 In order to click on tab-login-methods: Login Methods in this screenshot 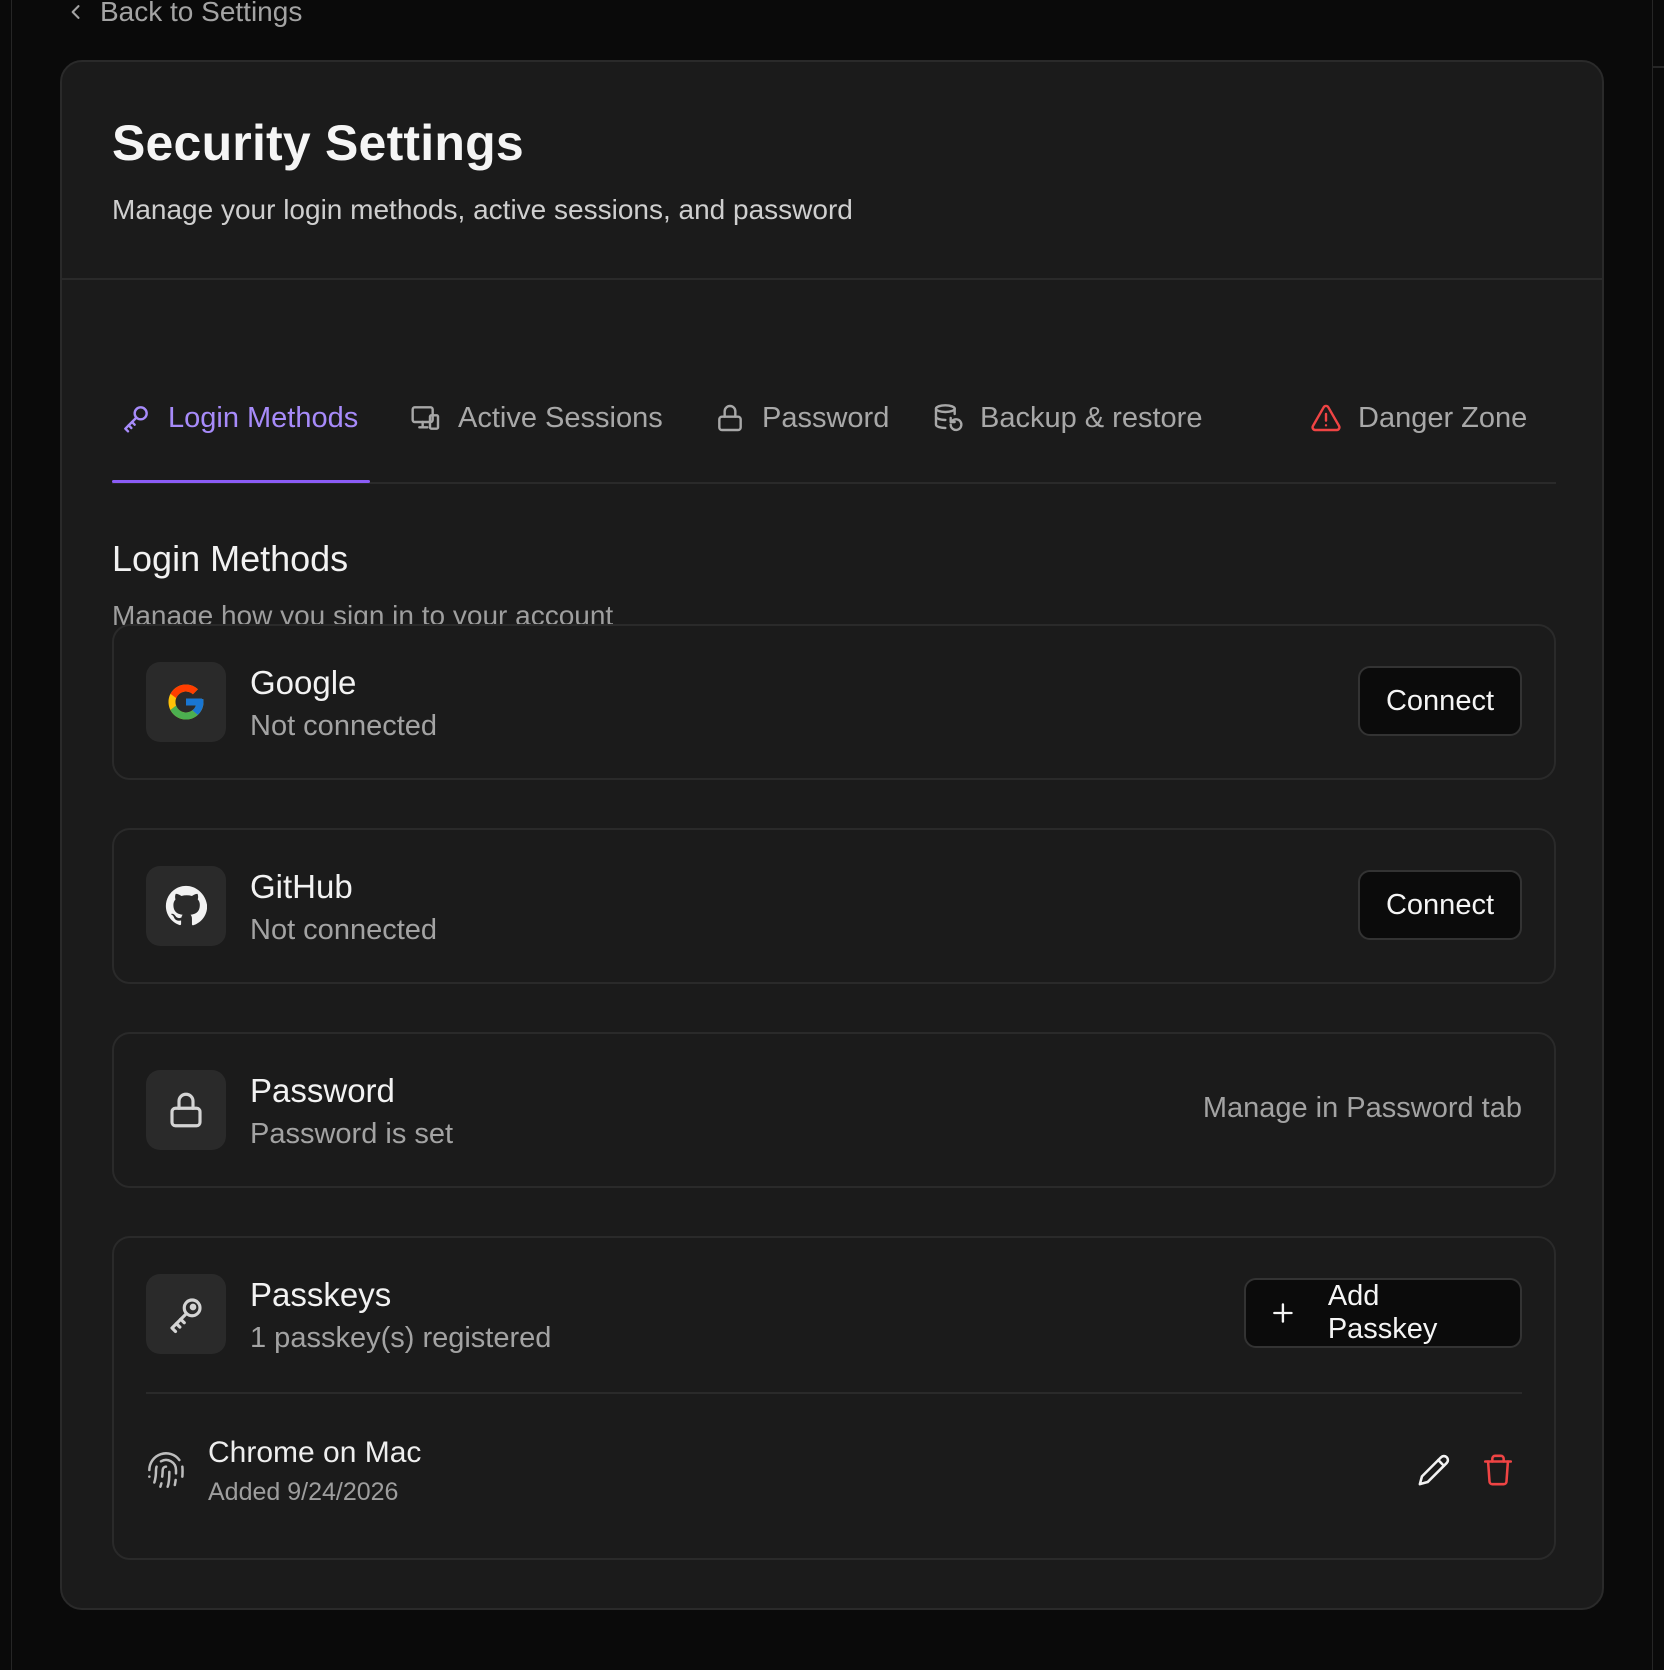, I will do `click(235, 418)`.